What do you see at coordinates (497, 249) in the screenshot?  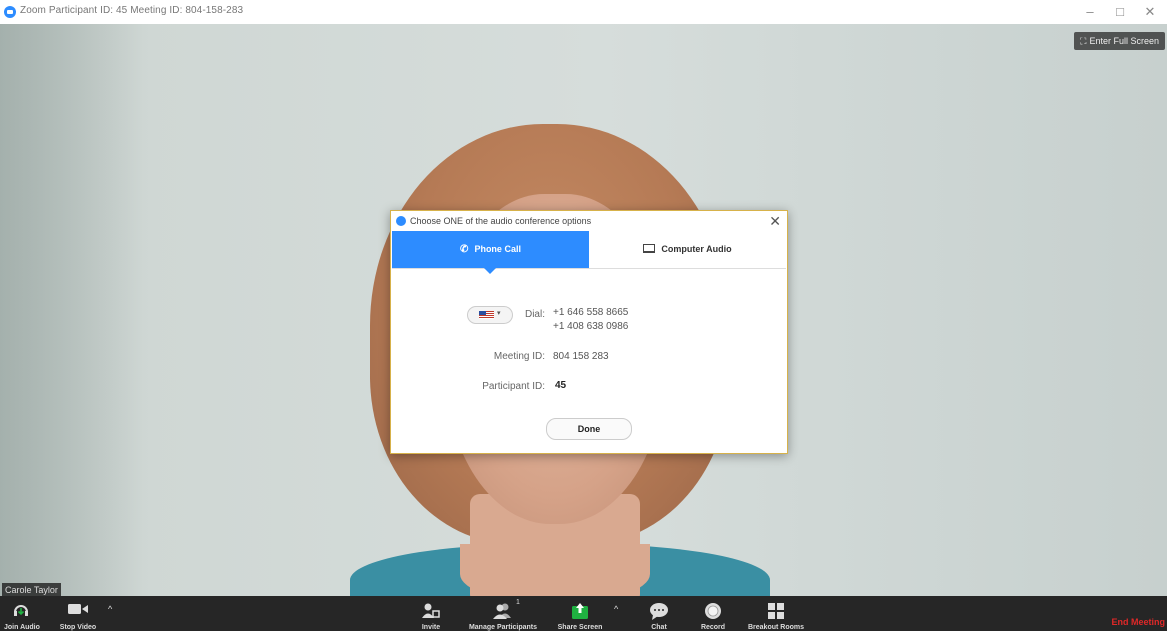 I see `tab-phone-call-label: Phone Call` at bounding box center [497, 249].